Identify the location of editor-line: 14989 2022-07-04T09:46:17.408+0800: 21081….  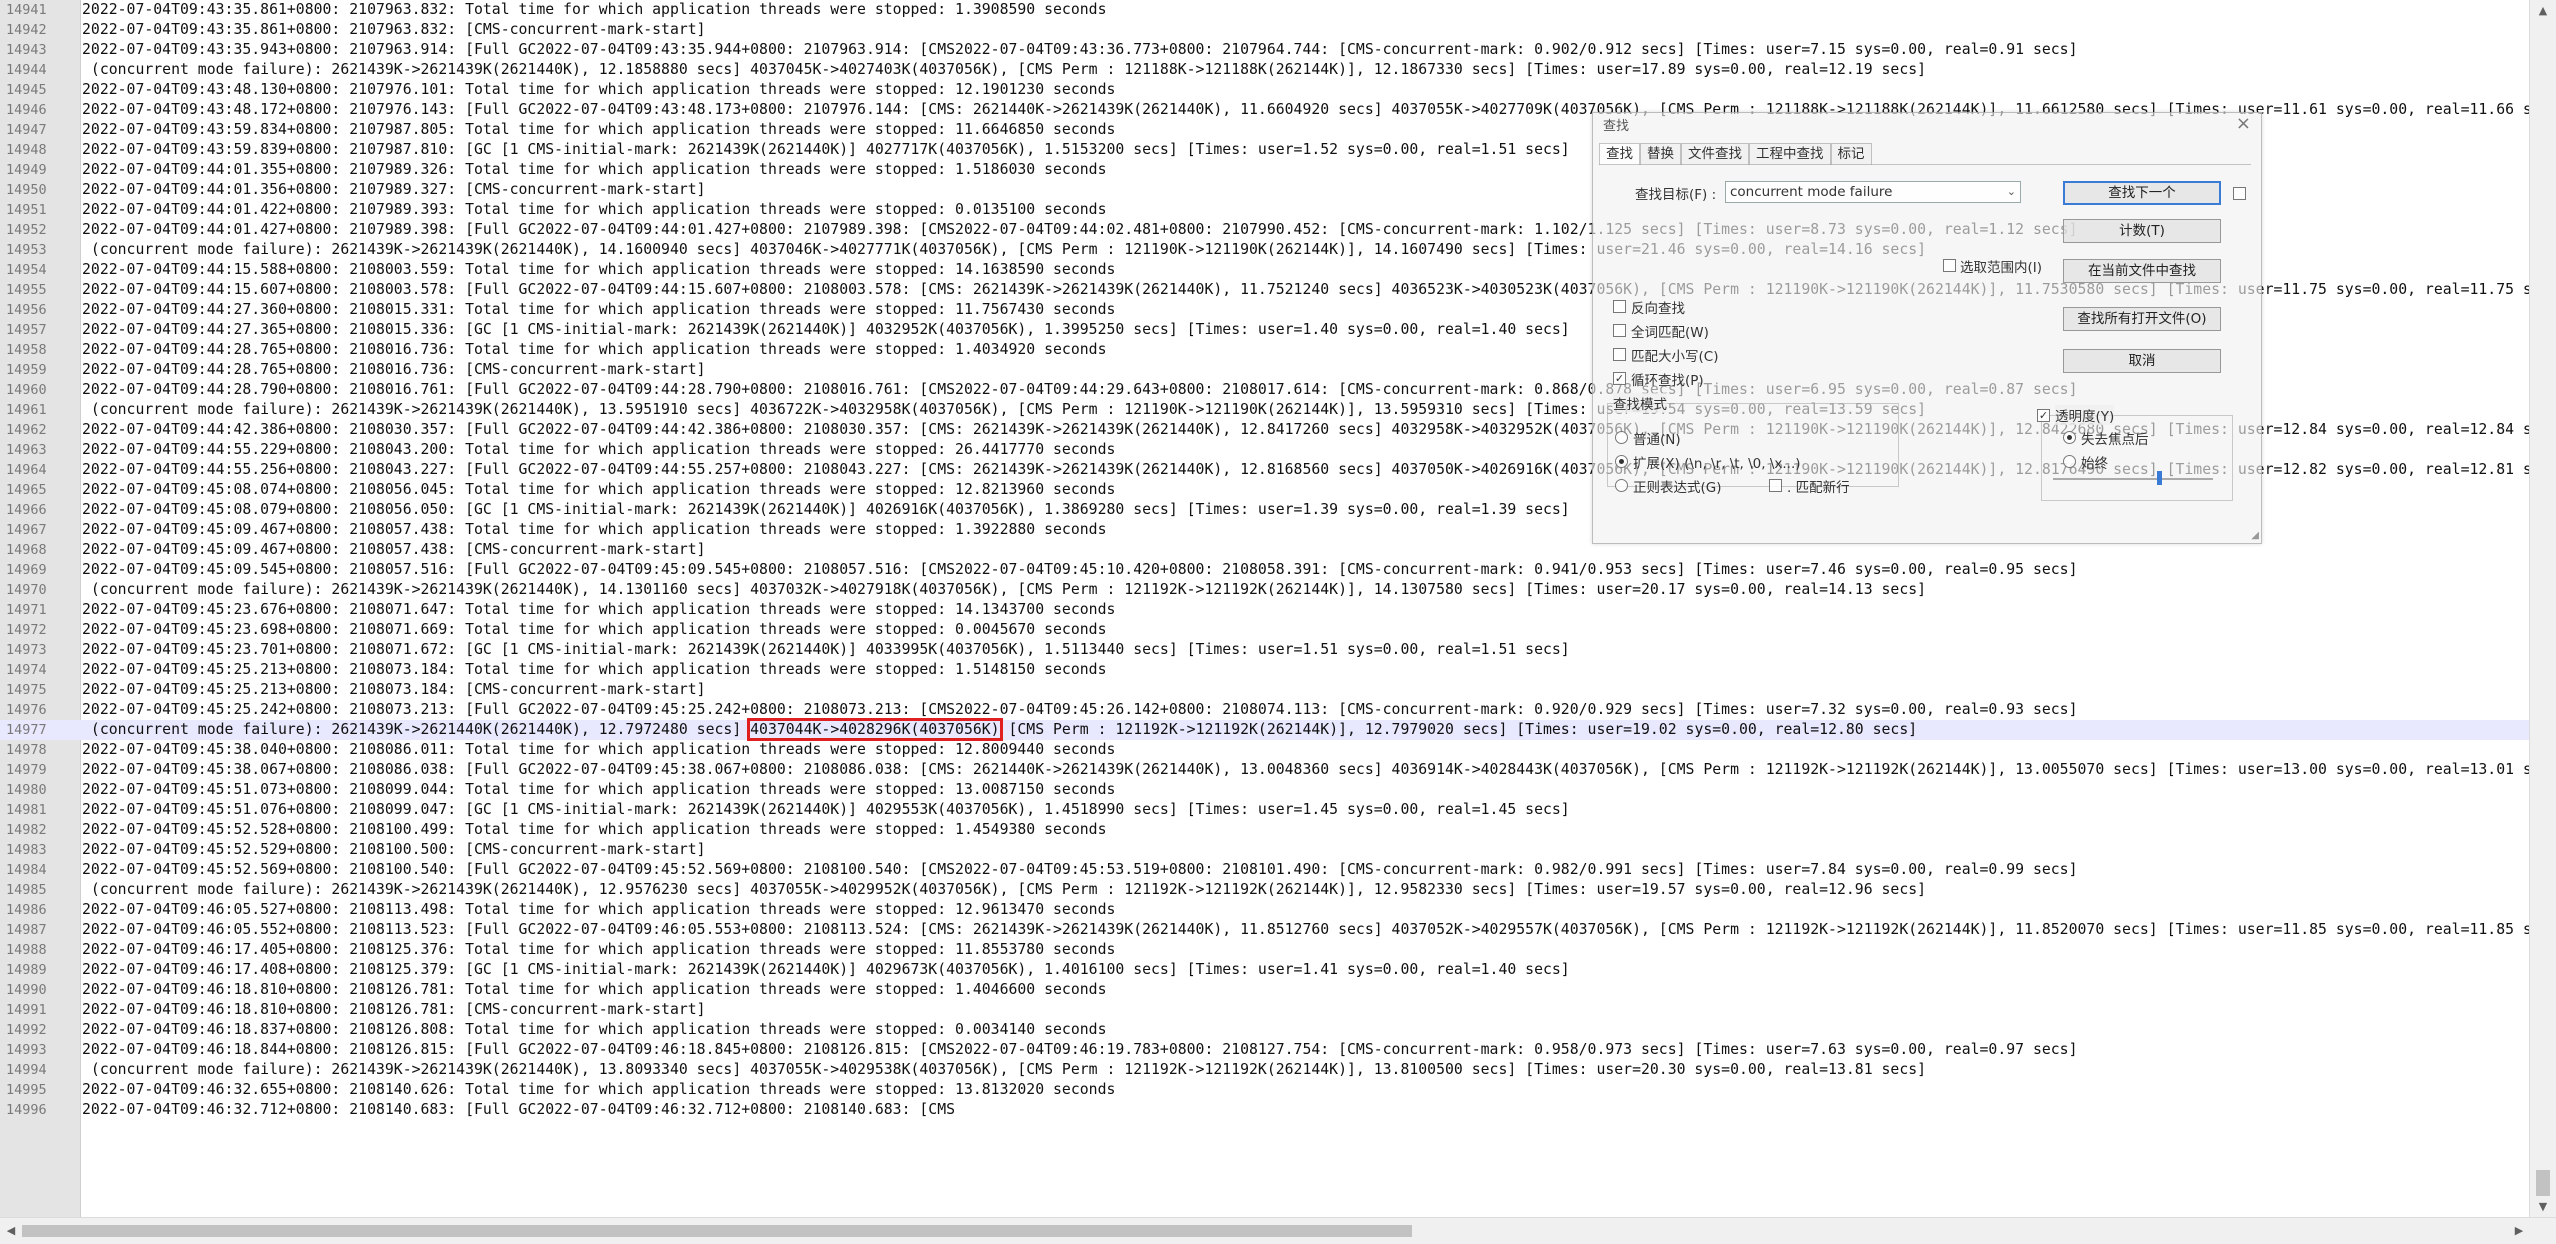
(1265, 970).